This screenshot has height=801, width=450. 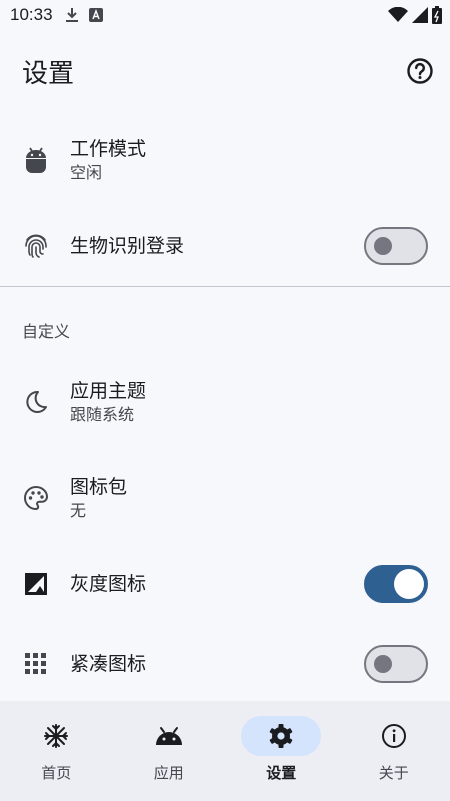 I want to click on help-button, so click(x=420, y=71).